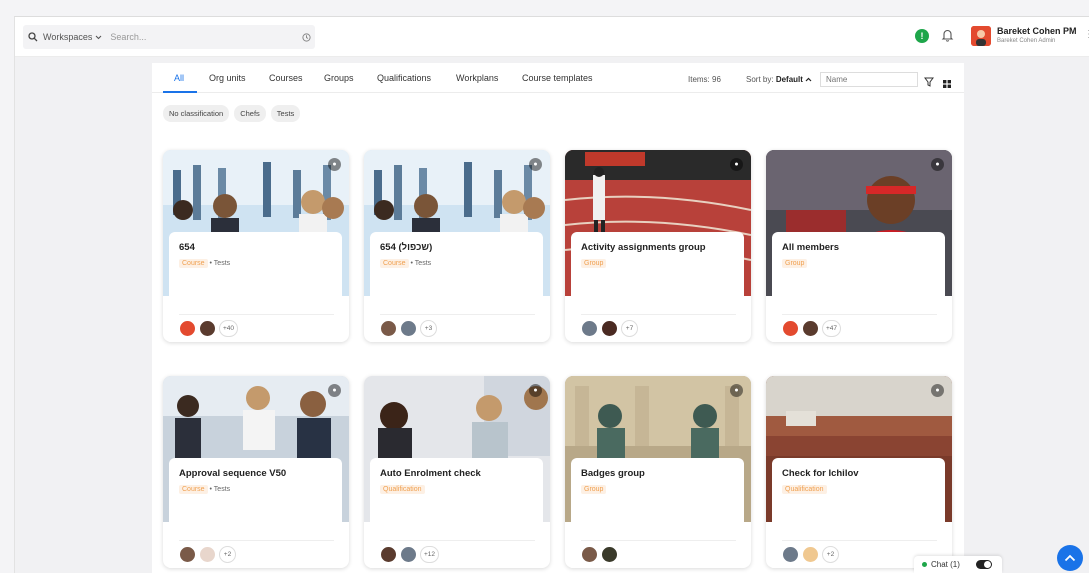 This screenshot has height=573, width=1089. What do you see at coordinates (858, 287) in the screenshot?
I see `card-body: All members Group +47` at bounding box center [858, 287].